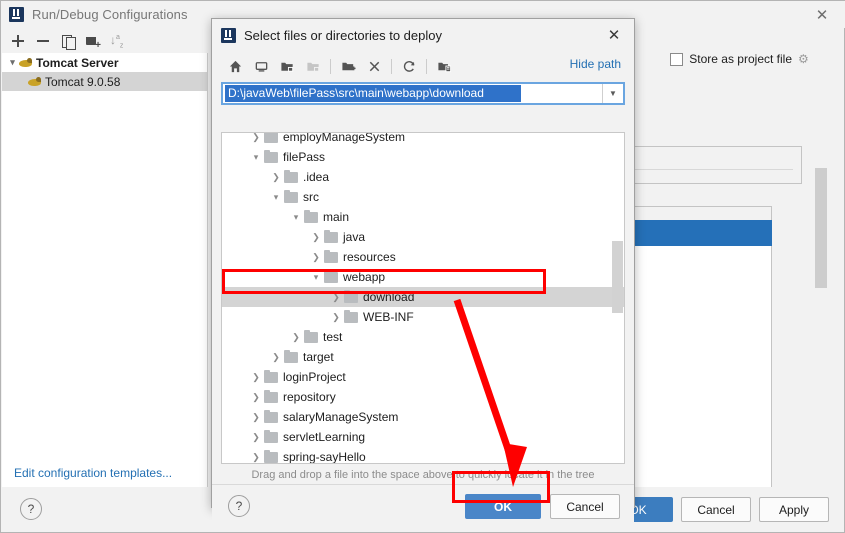 The width and height of the screenshot is (845, 533). What do you see at coordinates (423, 337) in the screenshot?
I see `tree-row: ❯ test` at bounding box center [423, 337].